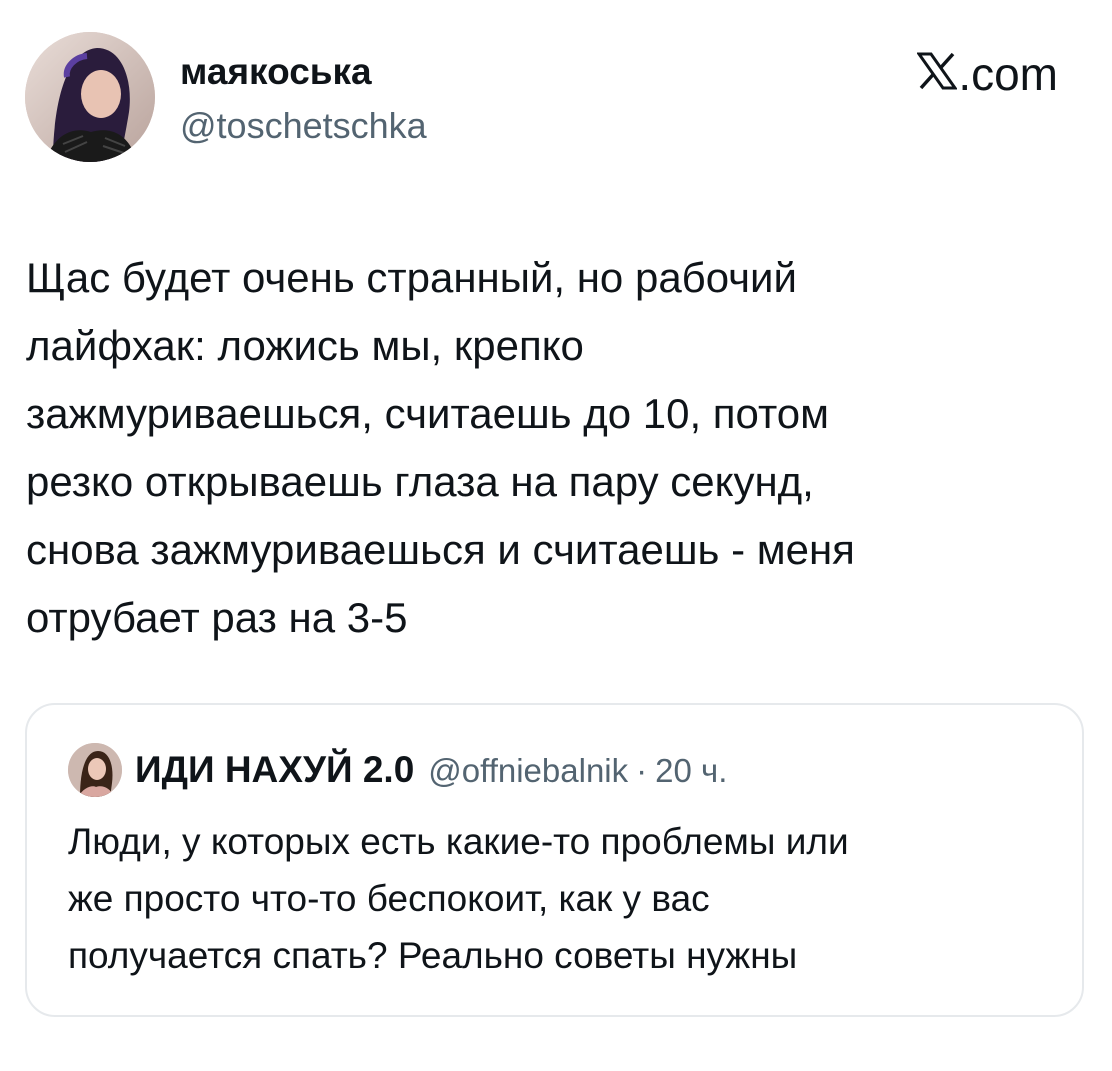 This screenshot has height=1071, width=1112. What do you see at coordinates (303, 126) in the screenshot?
I see `author-handle: @toschetschka` at bounding box center [303, 126].